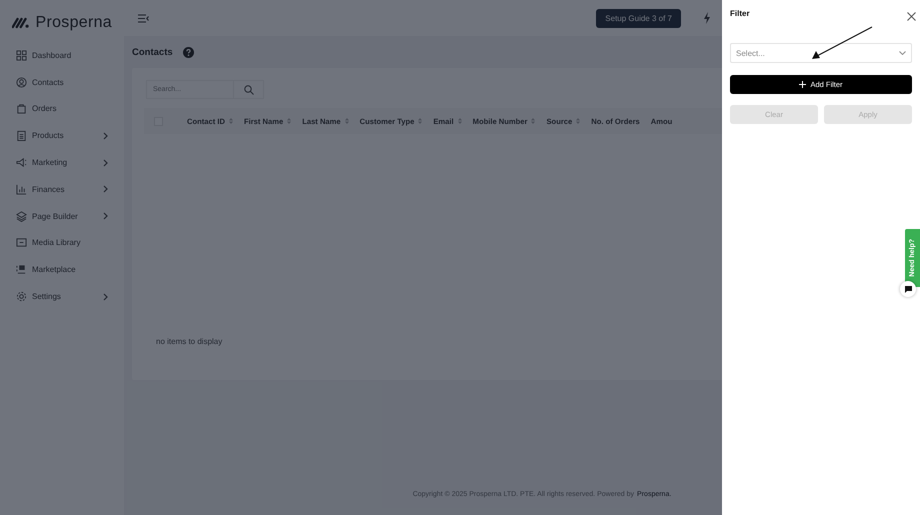  What do you see at coordinates (21, 270) in the screenshot?
I see `grid-icon` at bounding box center [21, 270].